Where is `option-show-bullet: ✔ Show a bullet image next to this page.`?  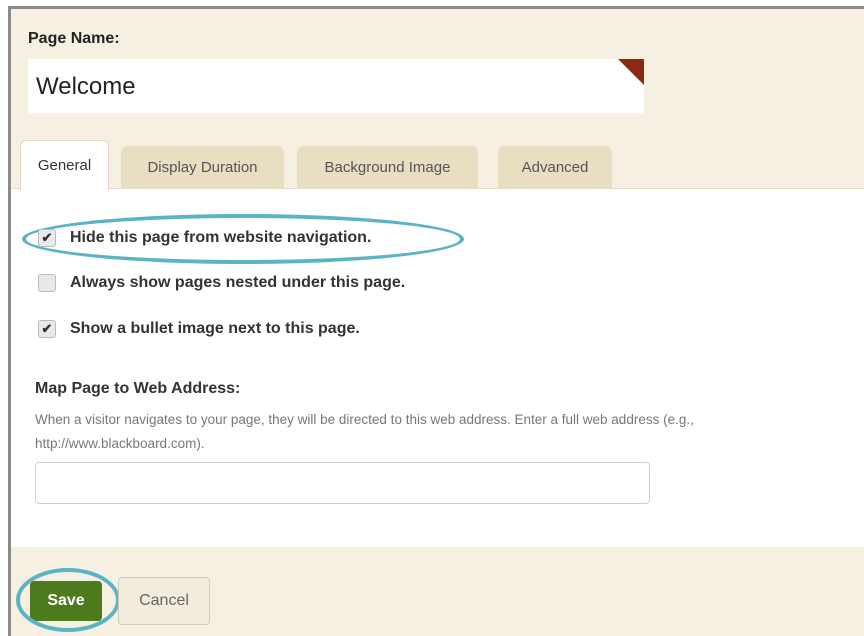 option-show-bullet: ✔ Show a bullet image next to this page. is located at coordinates (199, 329).